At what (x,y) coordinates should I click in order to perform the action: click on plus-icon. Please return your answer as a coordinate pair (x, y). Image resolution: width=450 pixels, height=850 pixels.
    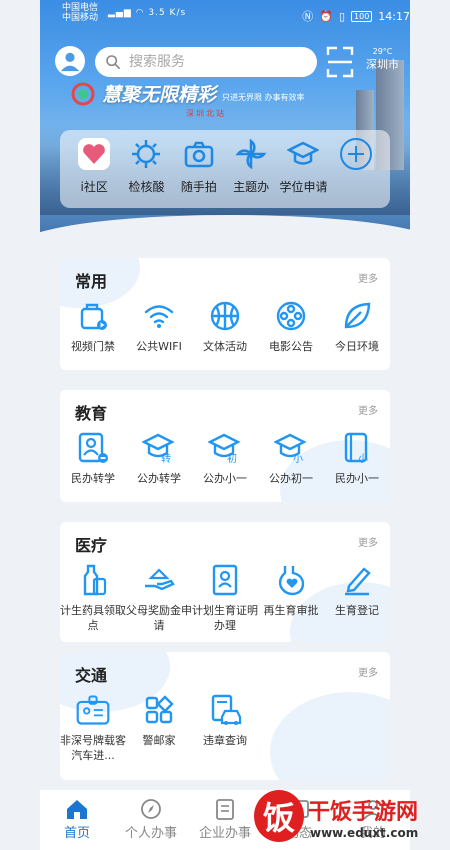
    Looking at the image, I should click on (356, 154).